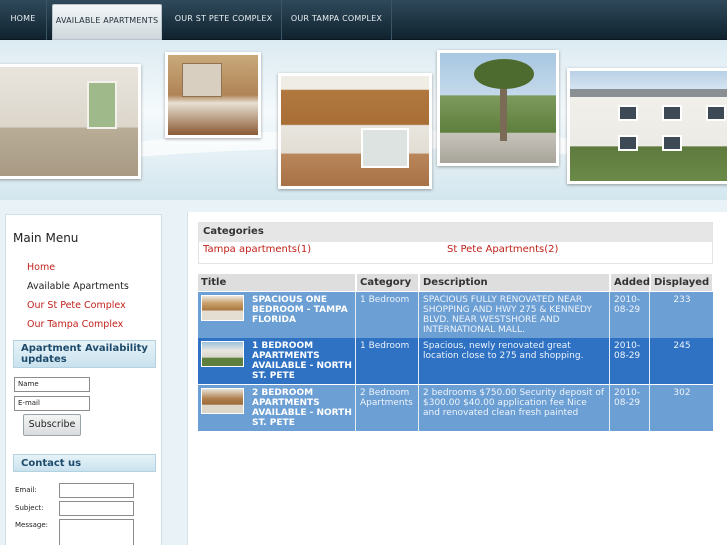  What do you see at coordinates (502, 249) in the screenshot?
I see `category-link-st-pete: St Pete Apartments(2)` at bounding box center [502, 249].